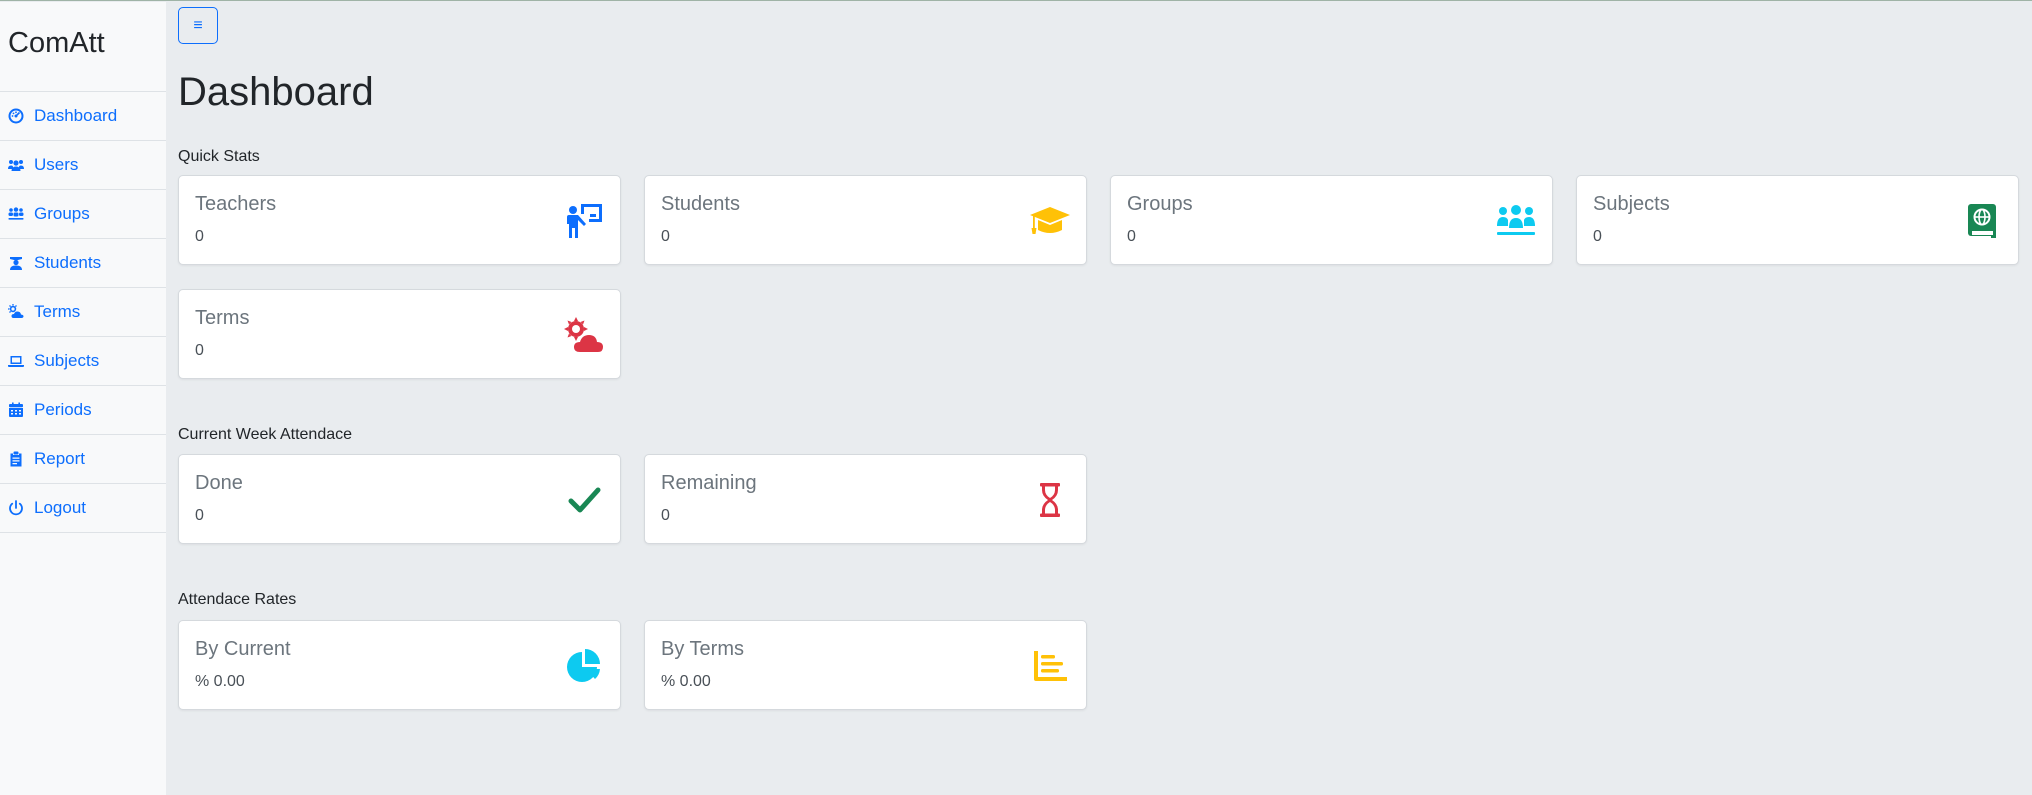  Describe the element at coordinates (1160, 204) in the screenshot. I see `card-title: Groups` at that location.